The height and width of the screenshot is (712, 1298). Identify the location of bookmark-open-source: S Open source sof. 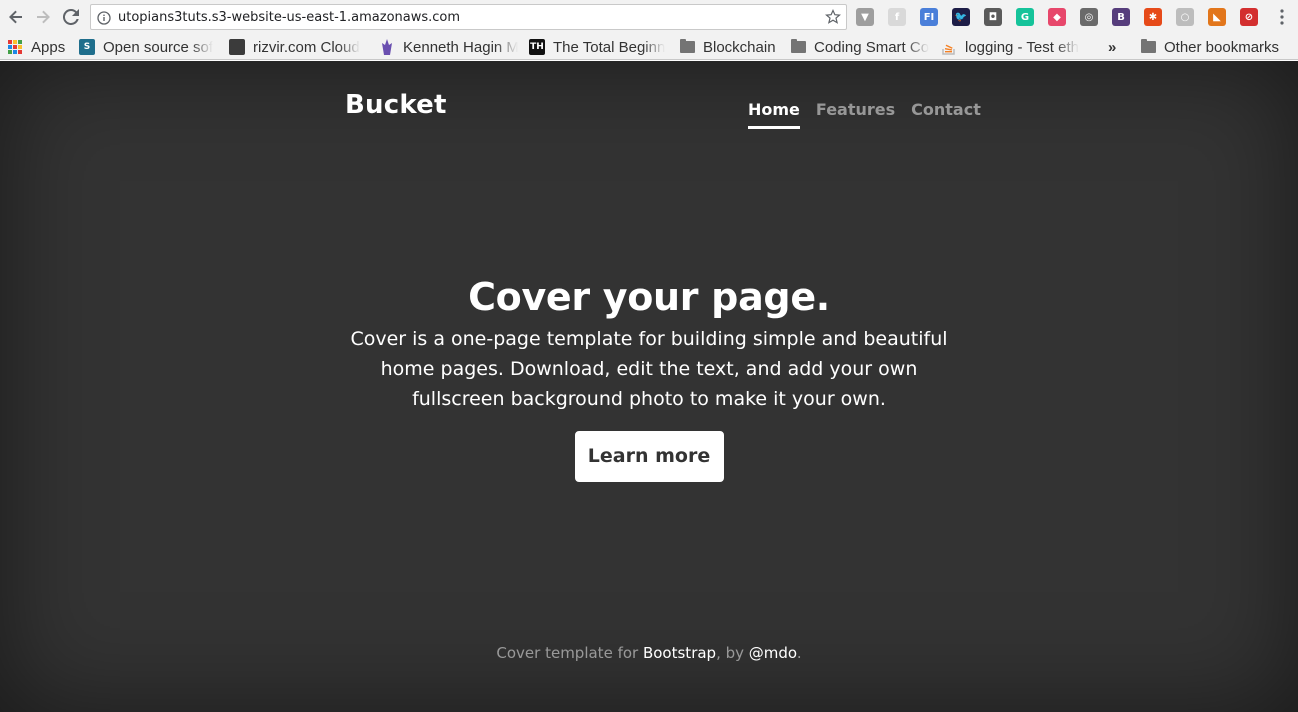
(147, 47).